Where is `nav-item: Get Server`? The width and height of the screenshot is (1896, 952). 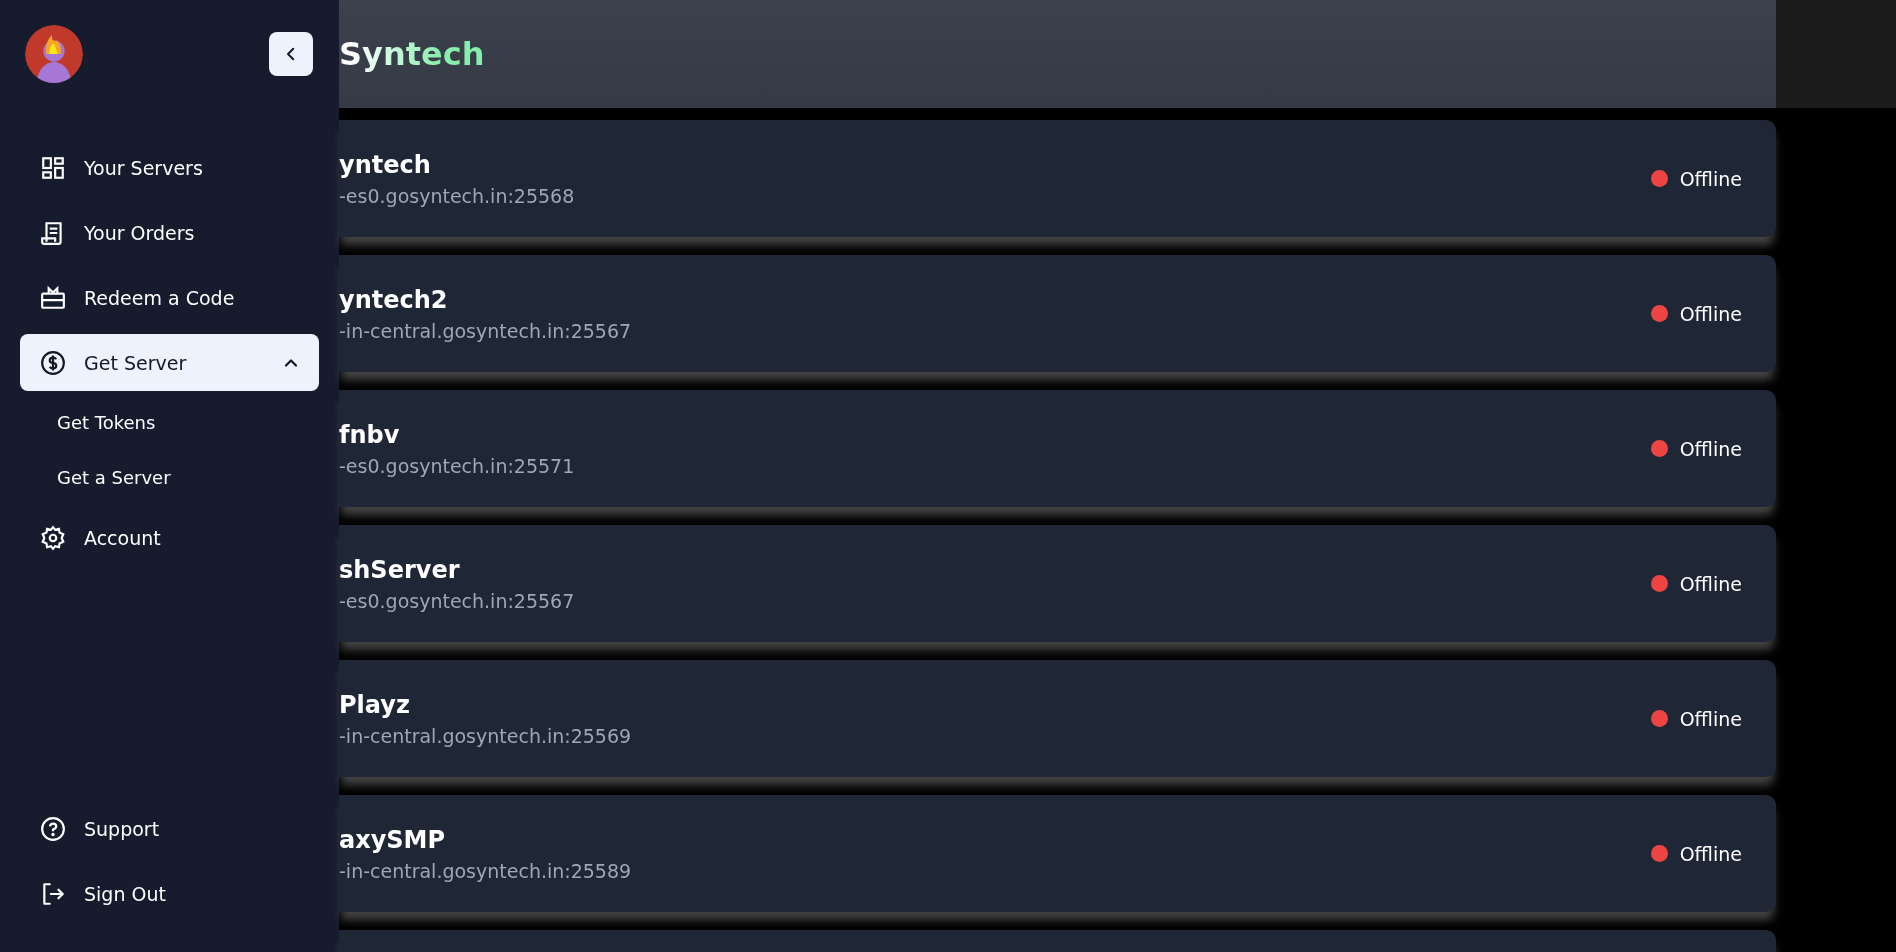
nav-item: Get Server is located at coordinates (169, 362).